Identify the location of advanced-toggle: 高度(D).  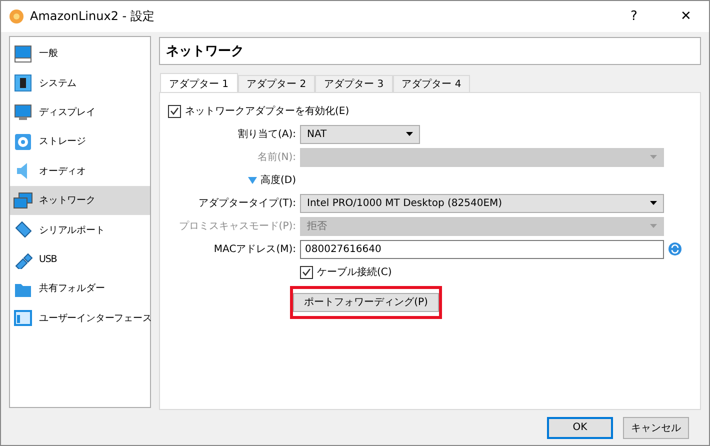
(278, 180).